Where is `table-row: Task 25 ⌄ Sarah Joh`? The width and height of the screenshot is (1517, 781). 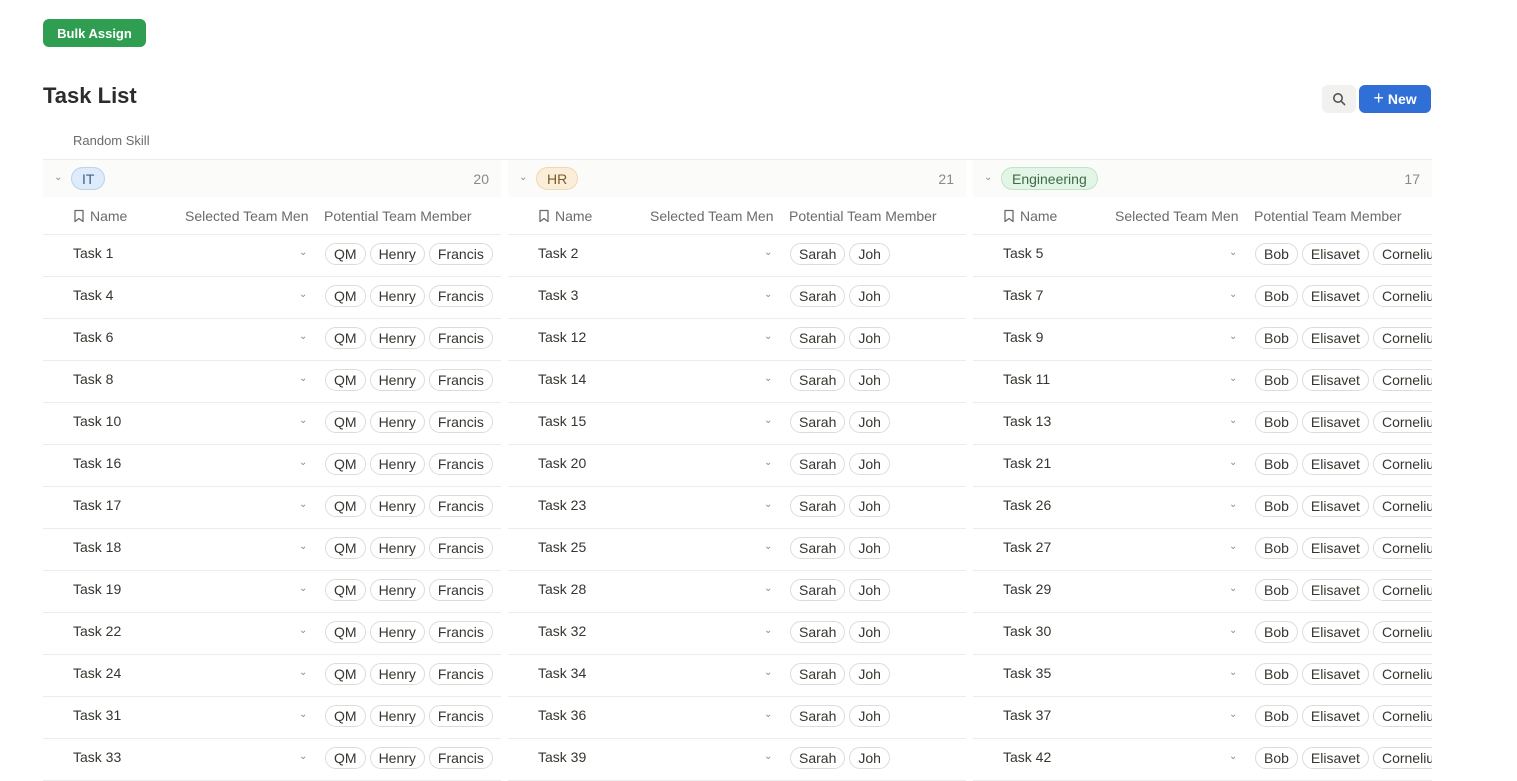
table-row: Task 25 ⌄ Sarah Joh is located at coordinates (737, 550).